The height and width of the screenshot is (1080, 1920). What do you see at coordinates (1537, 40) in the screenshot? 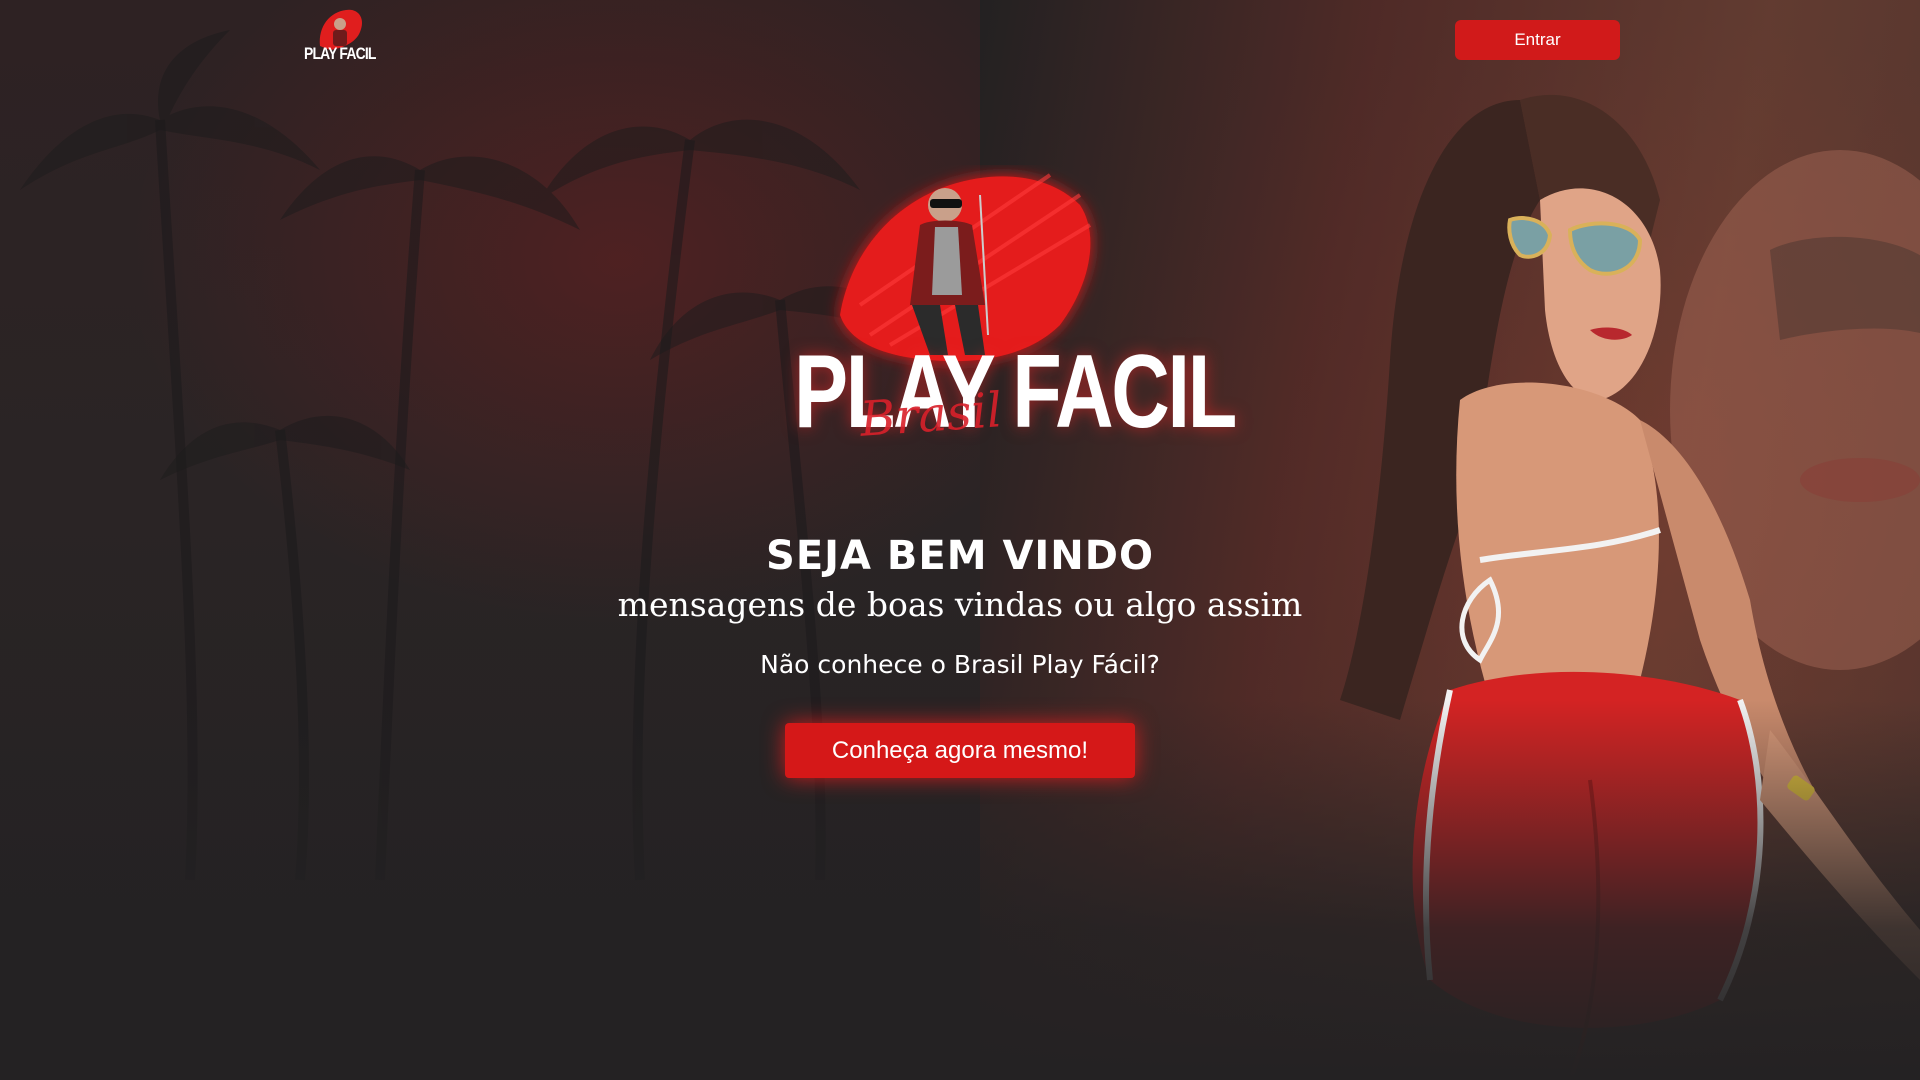
I see `login-button: Entrar` at bounding box center [1537, 40].